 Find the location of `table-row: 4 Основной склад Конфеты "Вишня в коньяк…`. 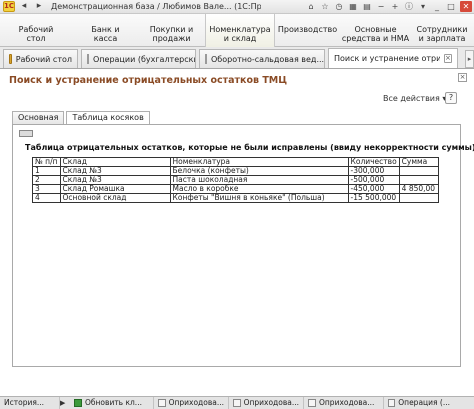

table-row: 4 Основной склад Конфеты "Вишня в коньяк… is located at coordinates (235, 198).